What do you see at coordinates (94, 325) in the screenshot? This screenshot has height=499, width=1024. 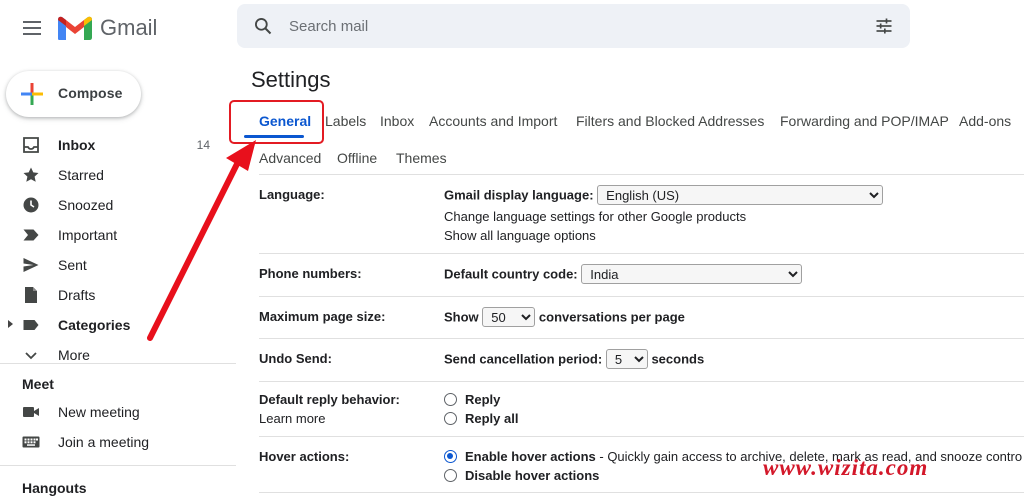 I see `sidebar-item-label: Categories` at bounding box center [94, 325].